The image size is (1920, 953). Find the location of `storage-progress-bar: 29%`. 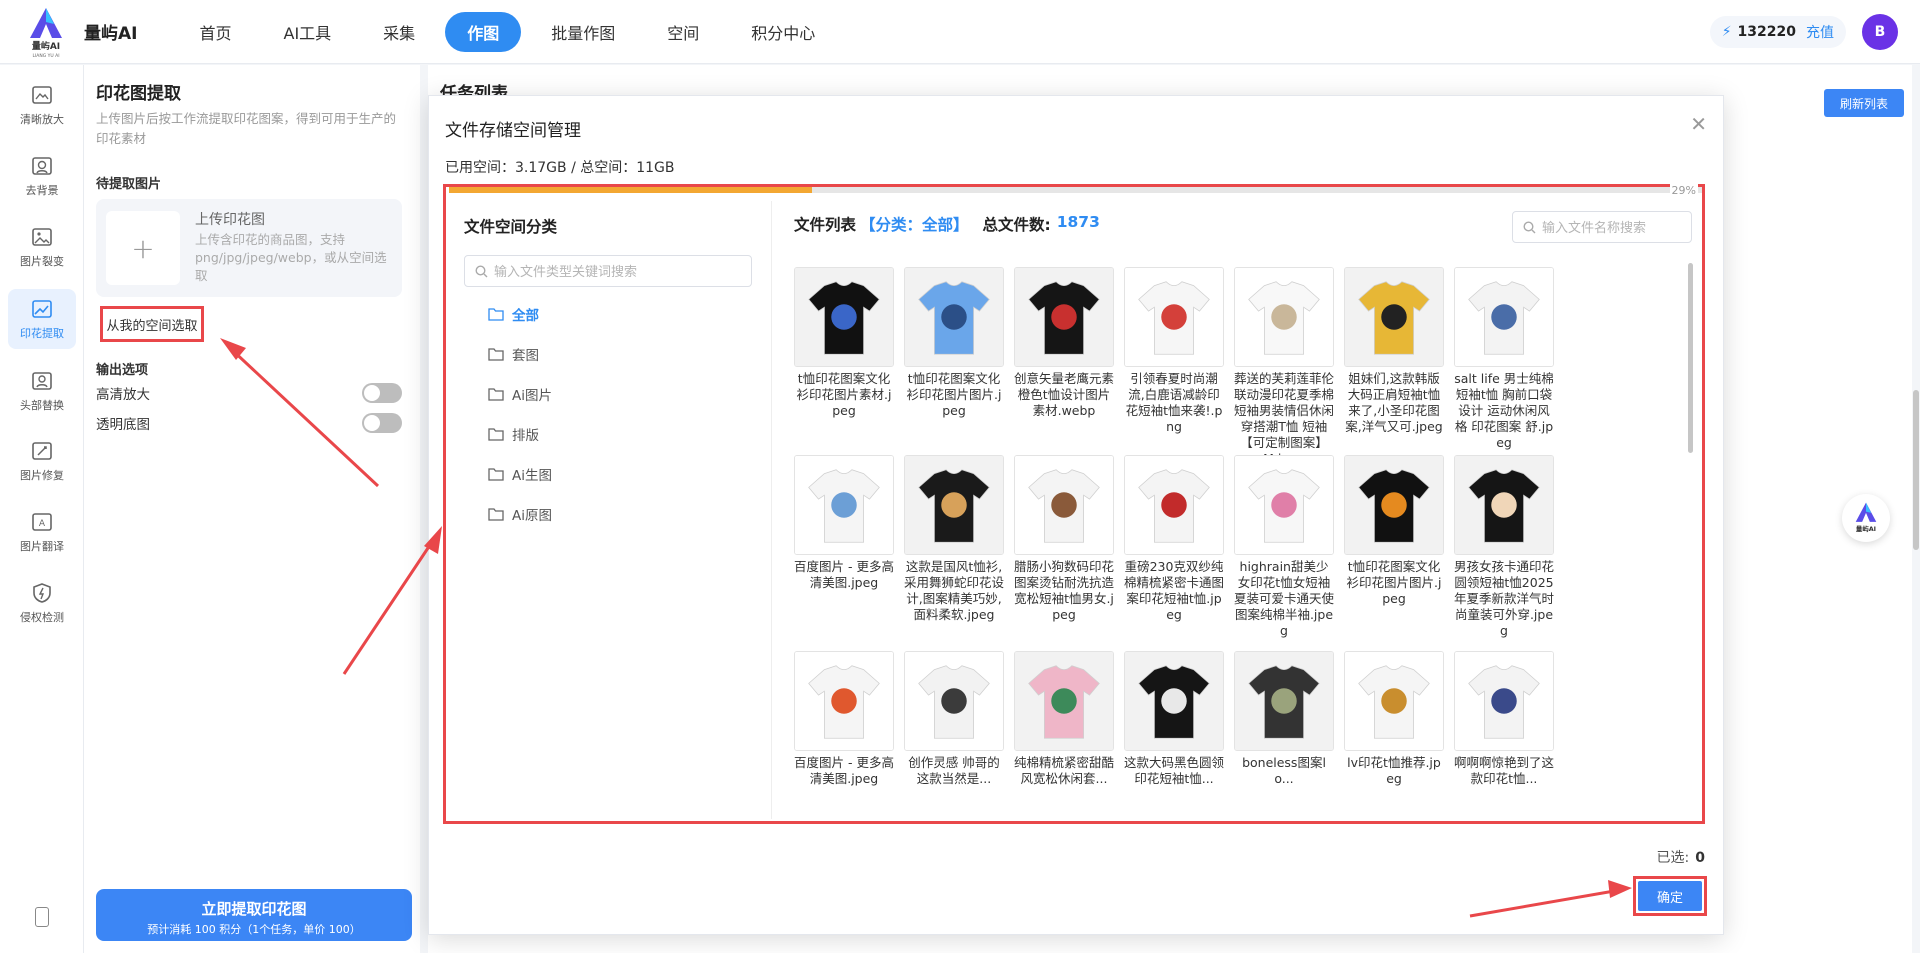

storage-progress-bar: 29% is located at coordinates (1075, 190).